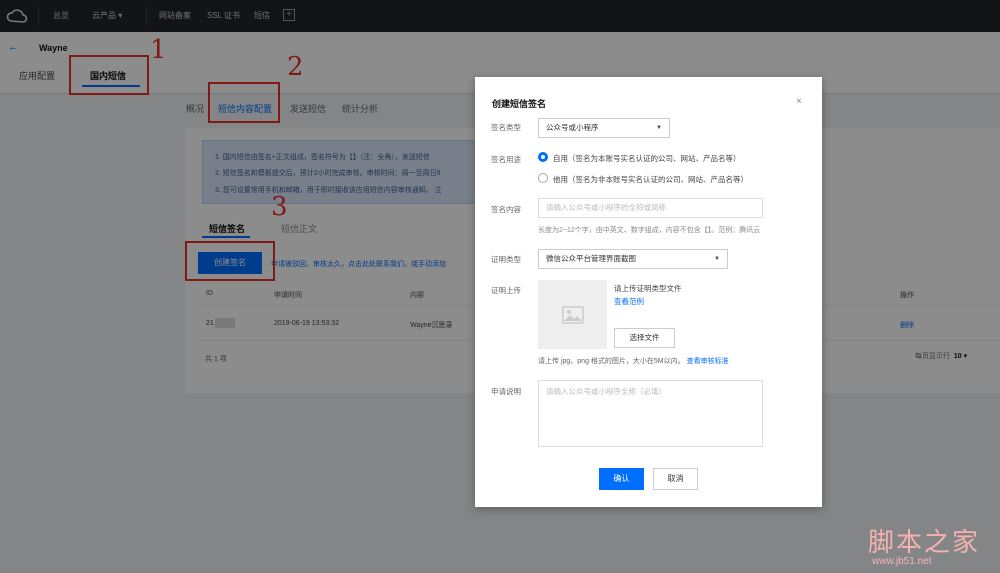  What do you see at coordinates (572, 127) in the screenshot?
I see `signature-type-value: 公众号或小程序` at bounding box center [572, 127].